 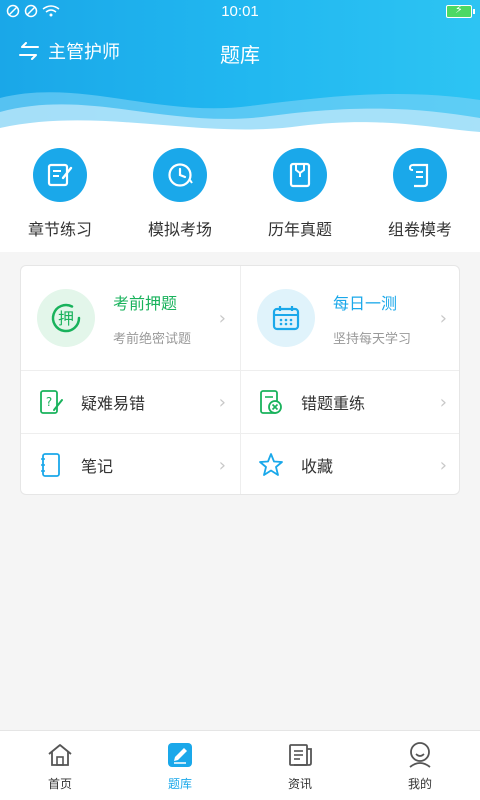 I want to click on star-icon, so click(x=271, y=464).